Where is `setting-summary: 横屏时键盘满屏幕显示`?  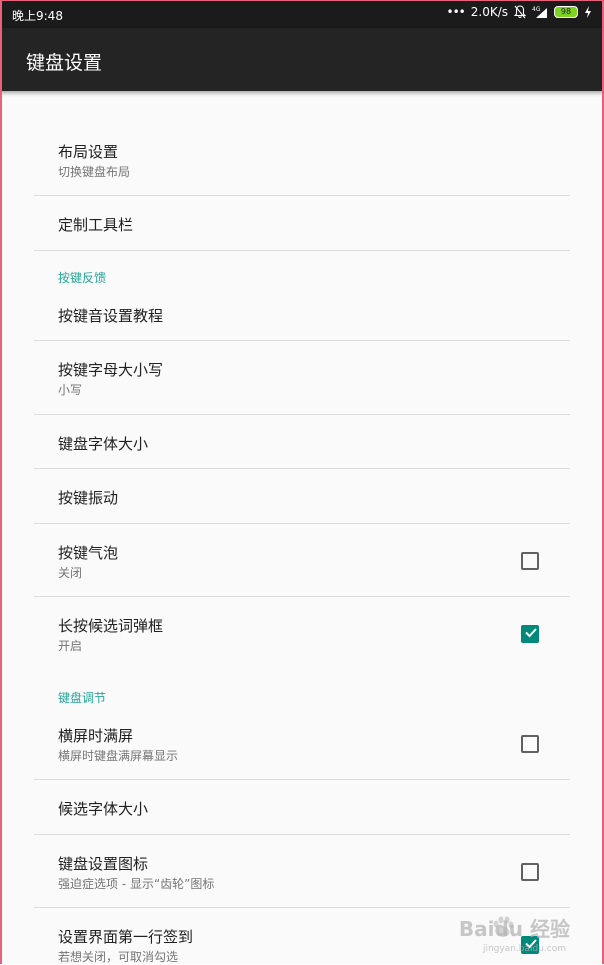
setting-summary: 横屏时键盘满屏幕显示 is located at coordinates (118, 756).